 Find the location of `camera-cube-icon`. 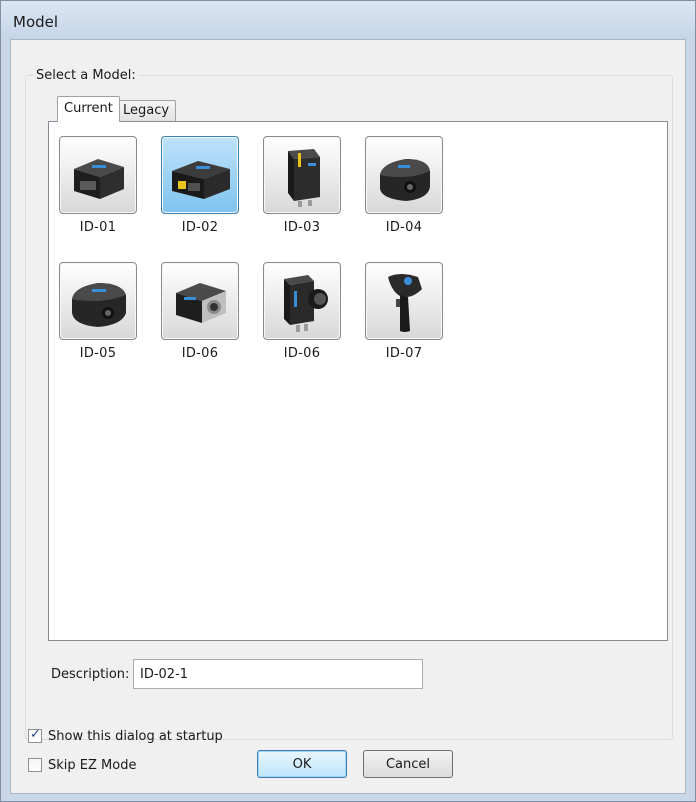

camera-cube-icon is located at coordinates (201, 303).